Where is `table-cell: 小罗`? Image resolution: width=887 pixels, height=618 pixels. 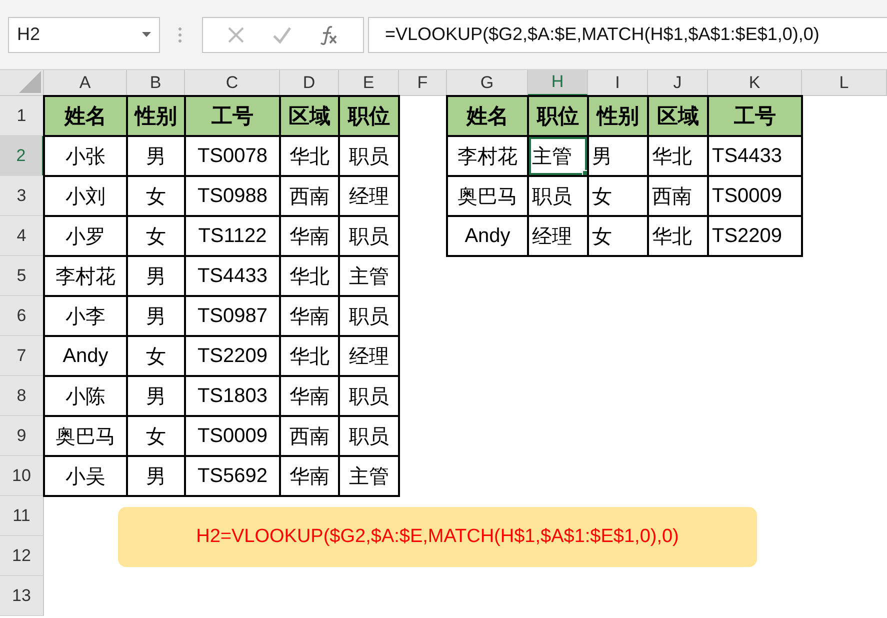 table-cell: 小罗 is located at coordinates (85, 236).